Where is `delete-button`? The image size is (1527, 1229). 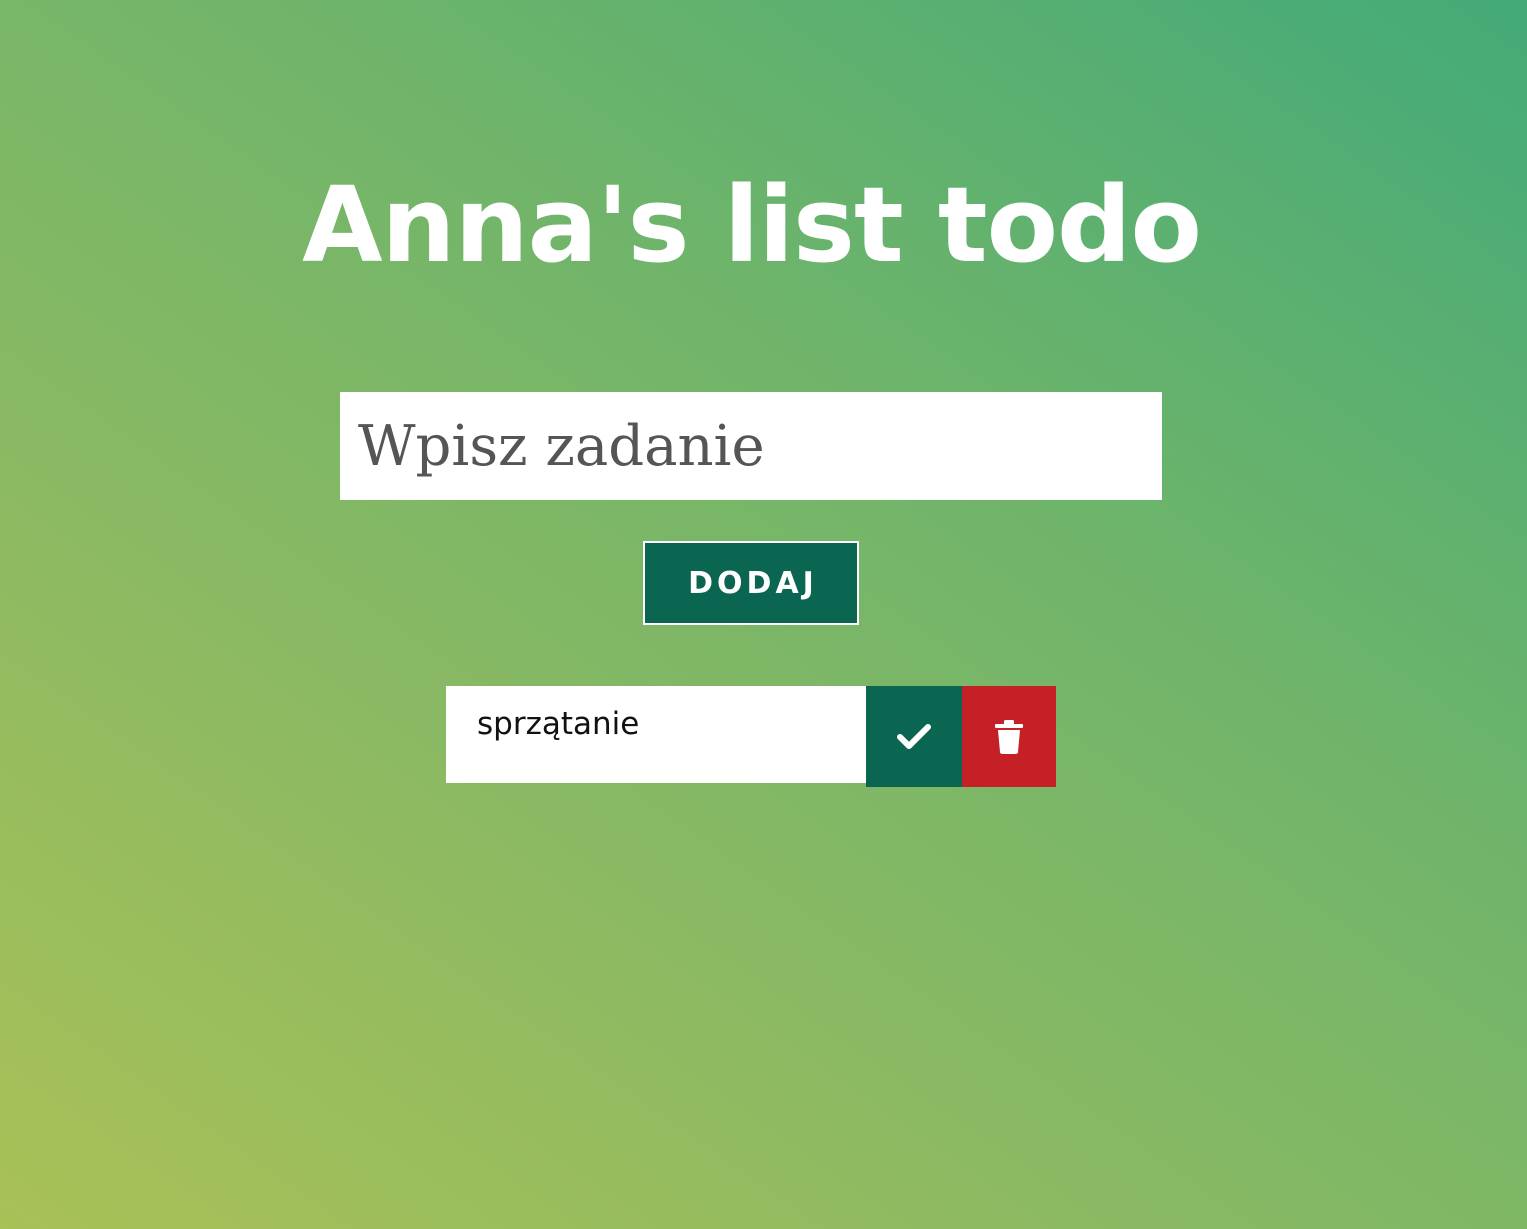
delete-button is located at coordinates (1009, 736).